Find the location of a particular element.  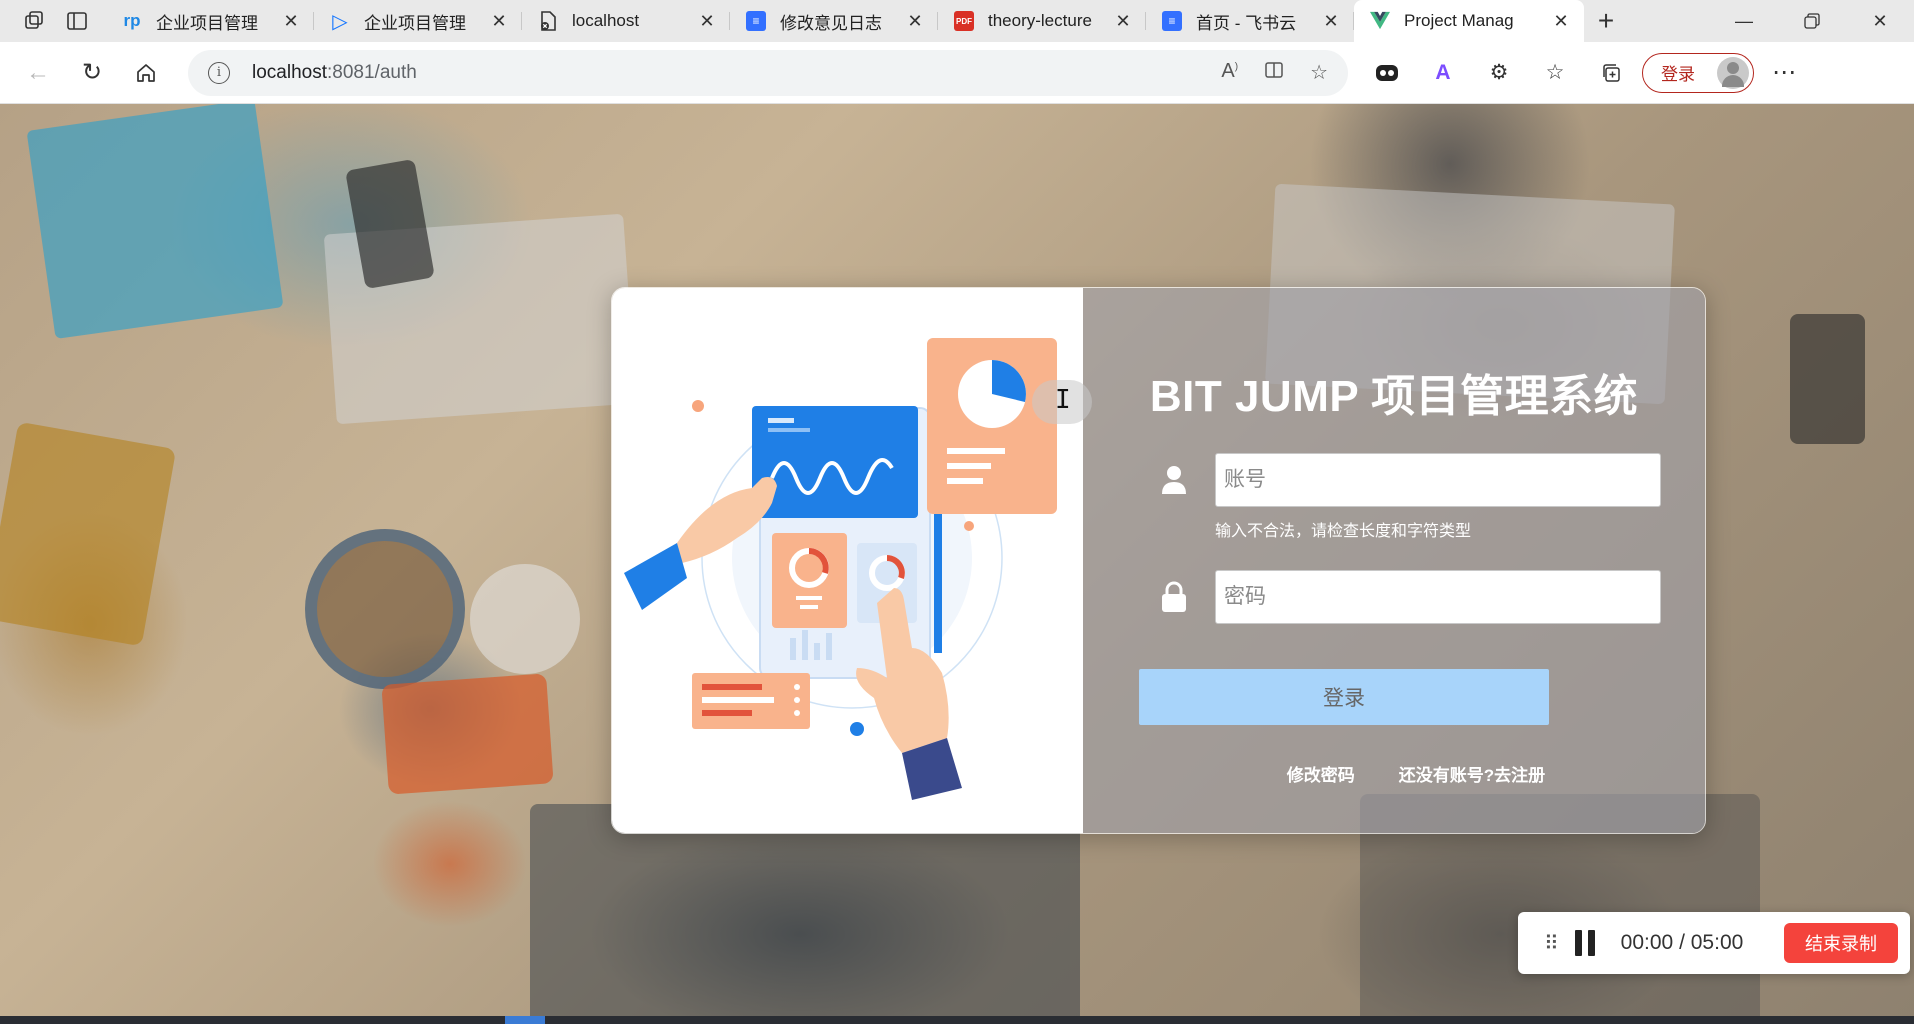

reload-icon: ↻ is located at coordinates (92, 73).